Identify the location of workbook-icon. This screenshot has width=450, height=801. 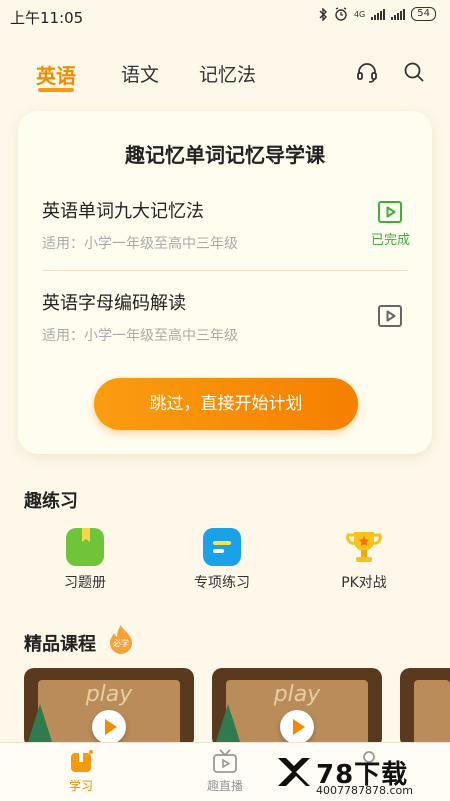
(85, 547).